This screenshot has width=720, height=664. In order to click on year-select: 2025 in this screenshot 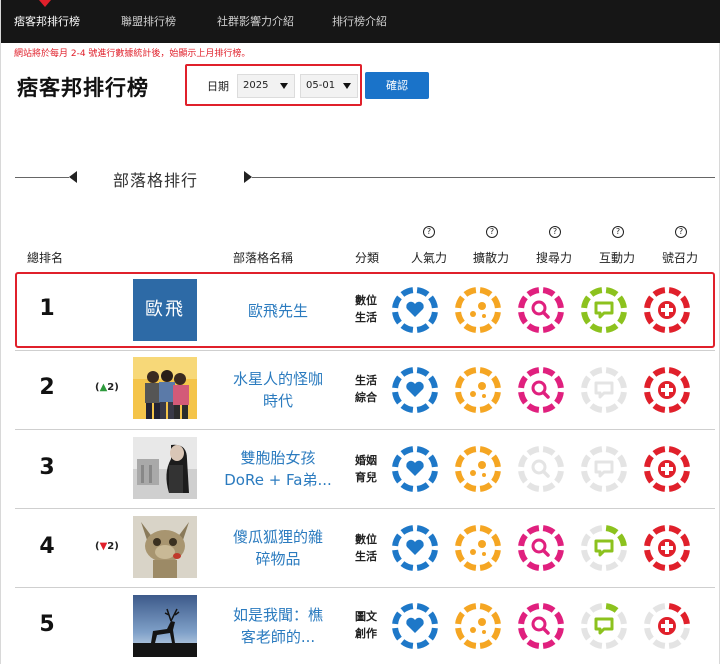, I will do `click(266, 86)`.